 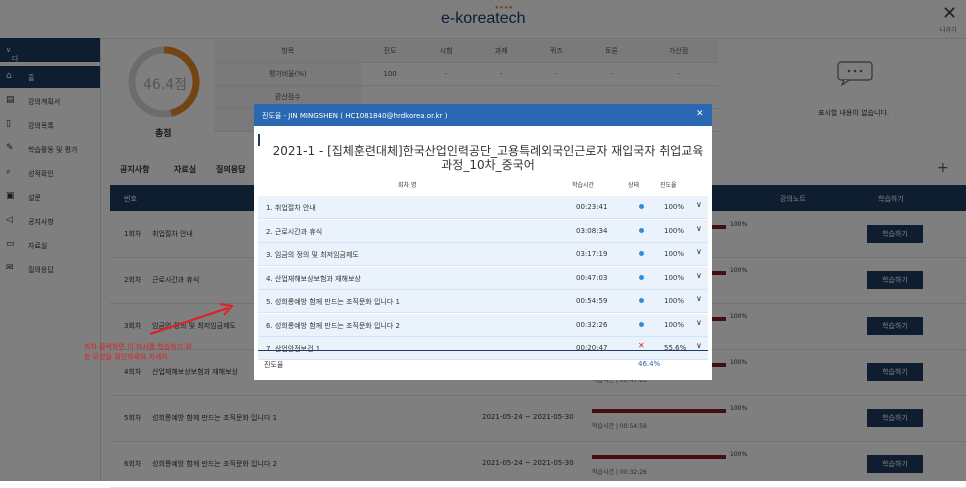 What do you see at coordinates (483, 231) in the screenshot?
I see `list-item: 2. 근로시간과 휴식 03:08:34 100% ∨` at bounding box center [483, 231].